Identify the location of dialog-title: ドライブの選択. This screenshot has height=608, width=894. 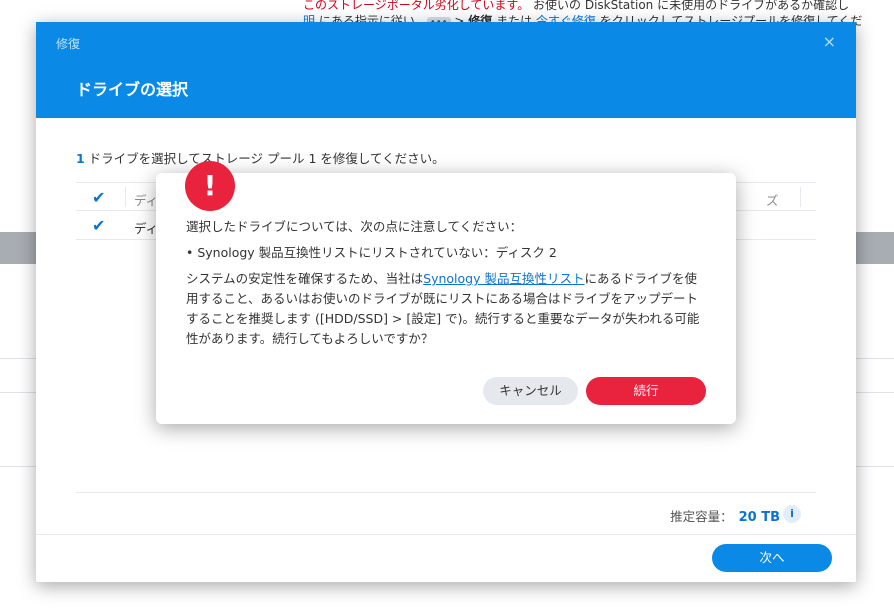
(132, 89).